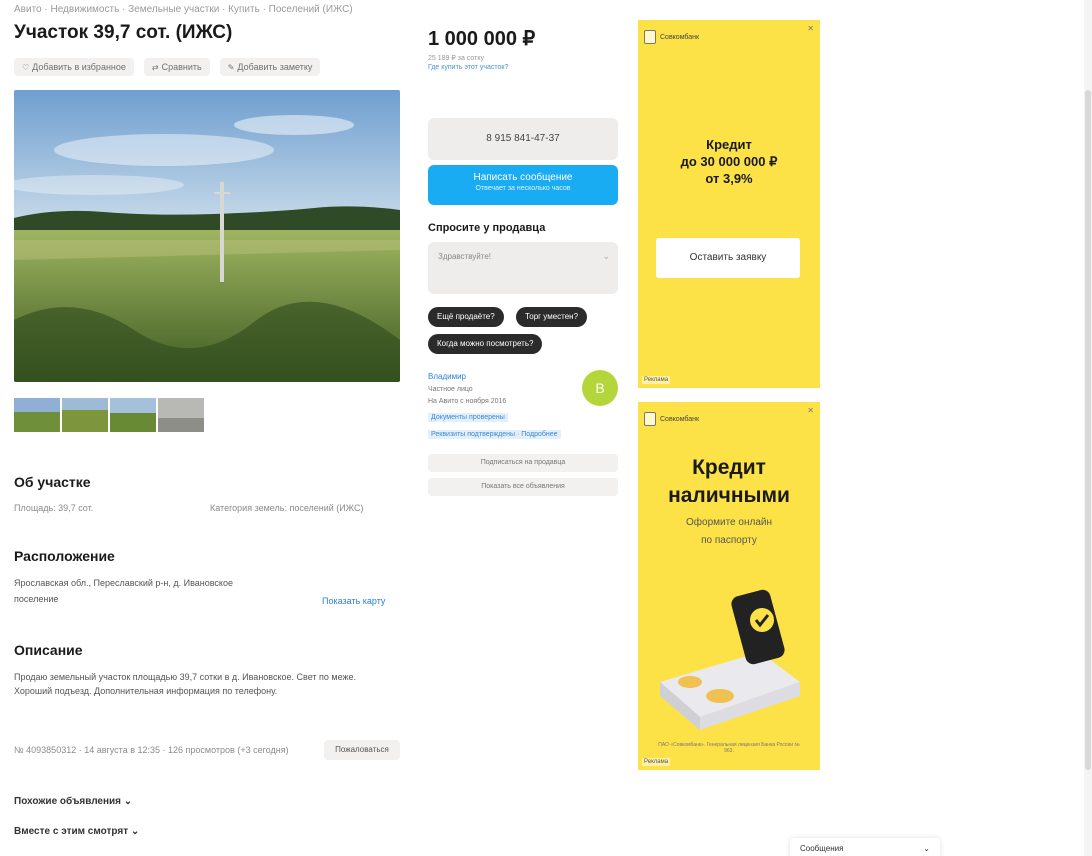 This screenshot has height=856, width=1092. I want to click on ad-subtitle-line: по паспорту, so click(729, 540).